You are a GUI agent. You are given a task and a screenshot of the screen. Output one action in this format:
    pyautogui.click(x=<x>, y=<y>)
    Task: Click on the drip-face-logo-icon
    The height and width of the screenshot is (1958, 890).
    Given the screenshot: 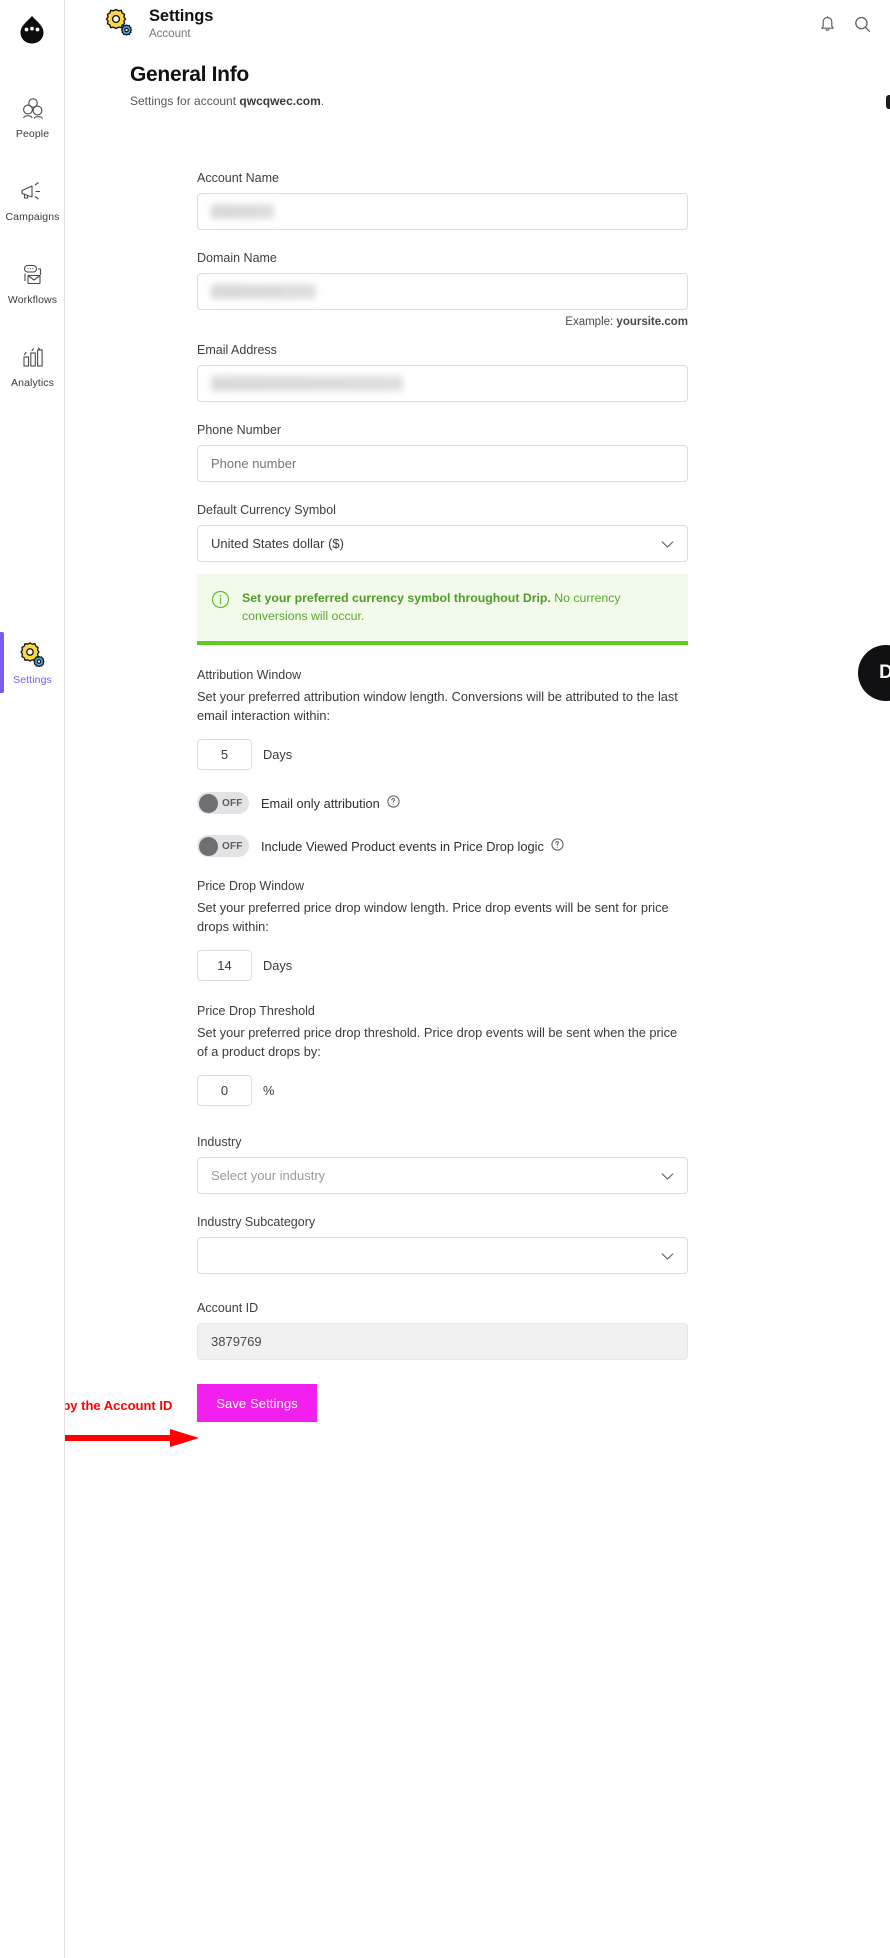 What is the action you would take?
    pyautogui.click(x=32, y=30)
    